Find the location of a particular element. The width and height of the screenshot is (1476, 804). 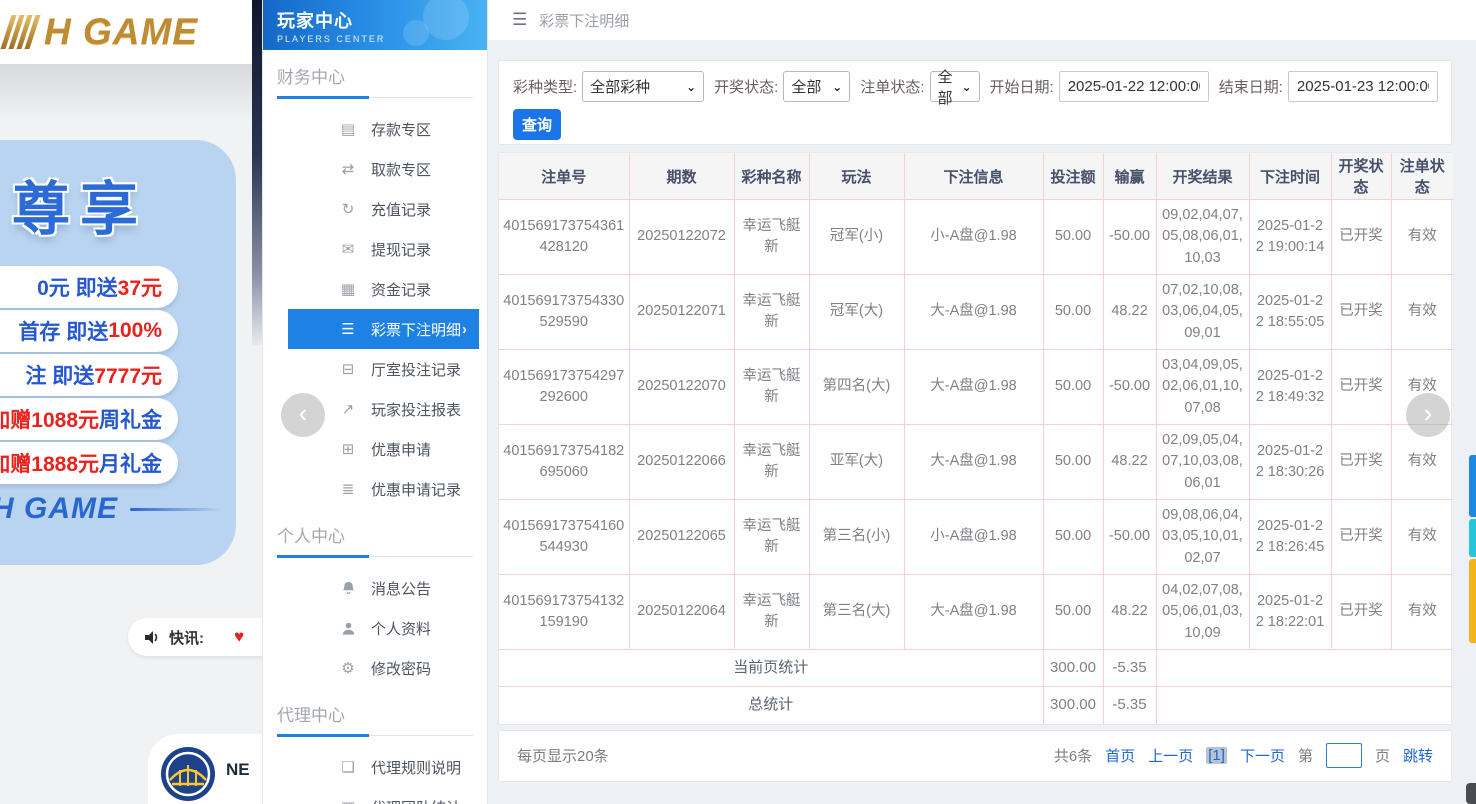

table-cell: 401569173754182695060 is located at coordinates (564, 462).